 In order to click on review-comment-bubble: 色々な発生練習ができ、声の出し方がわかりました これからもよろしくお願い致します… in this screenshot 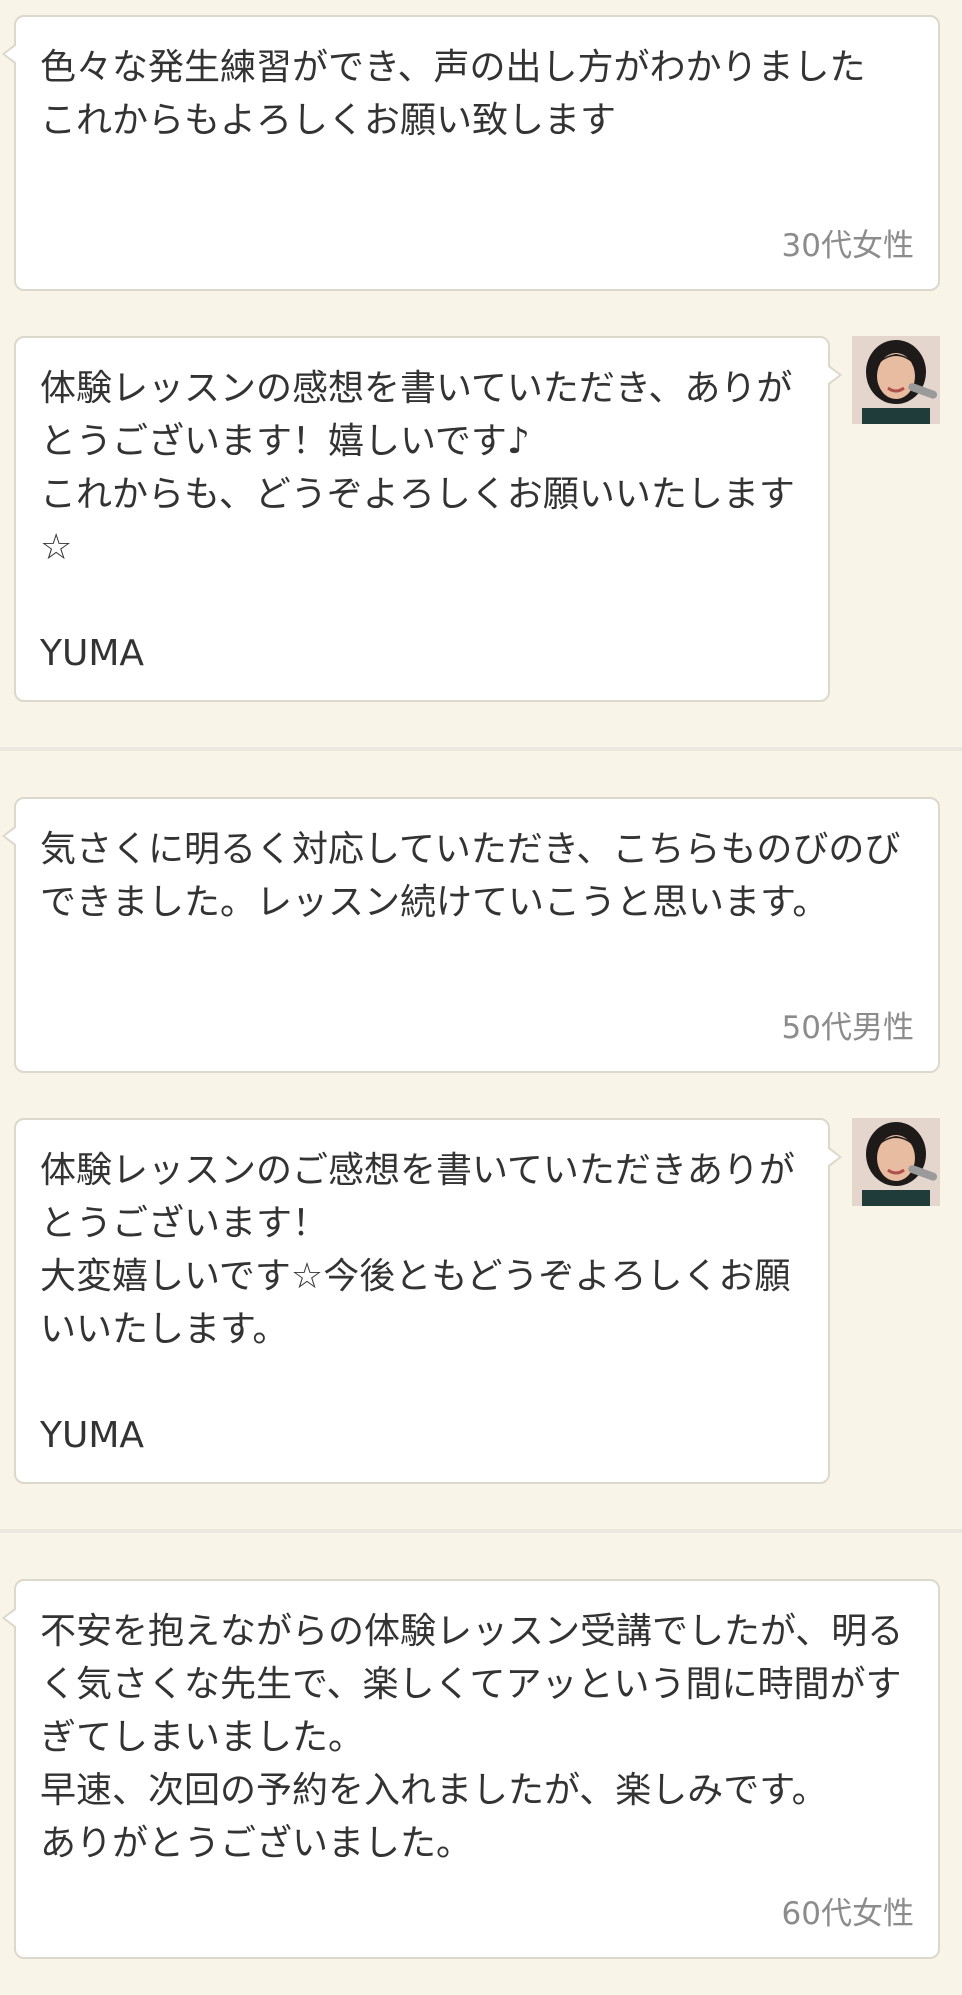, I will do `click(471, 153)`.